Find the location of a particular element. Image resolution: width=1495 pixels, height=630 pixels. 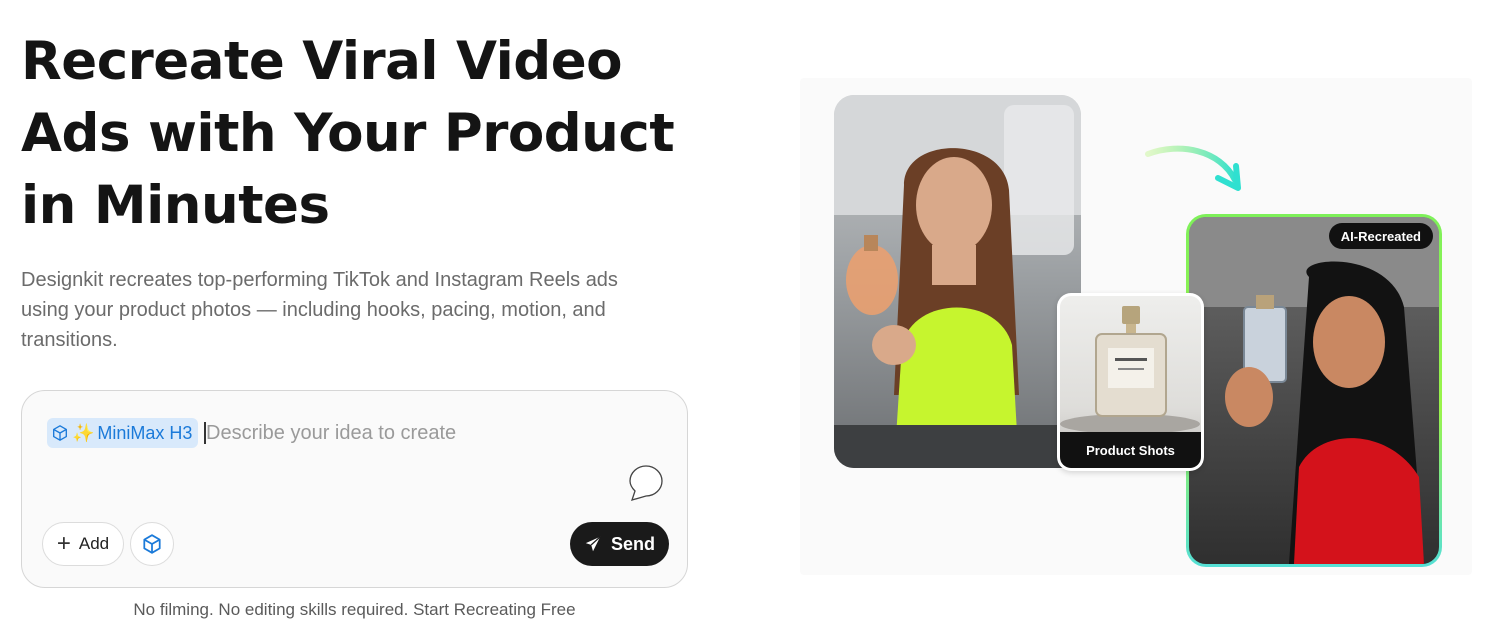

send-button: Send is located at coordinates (619, 544).